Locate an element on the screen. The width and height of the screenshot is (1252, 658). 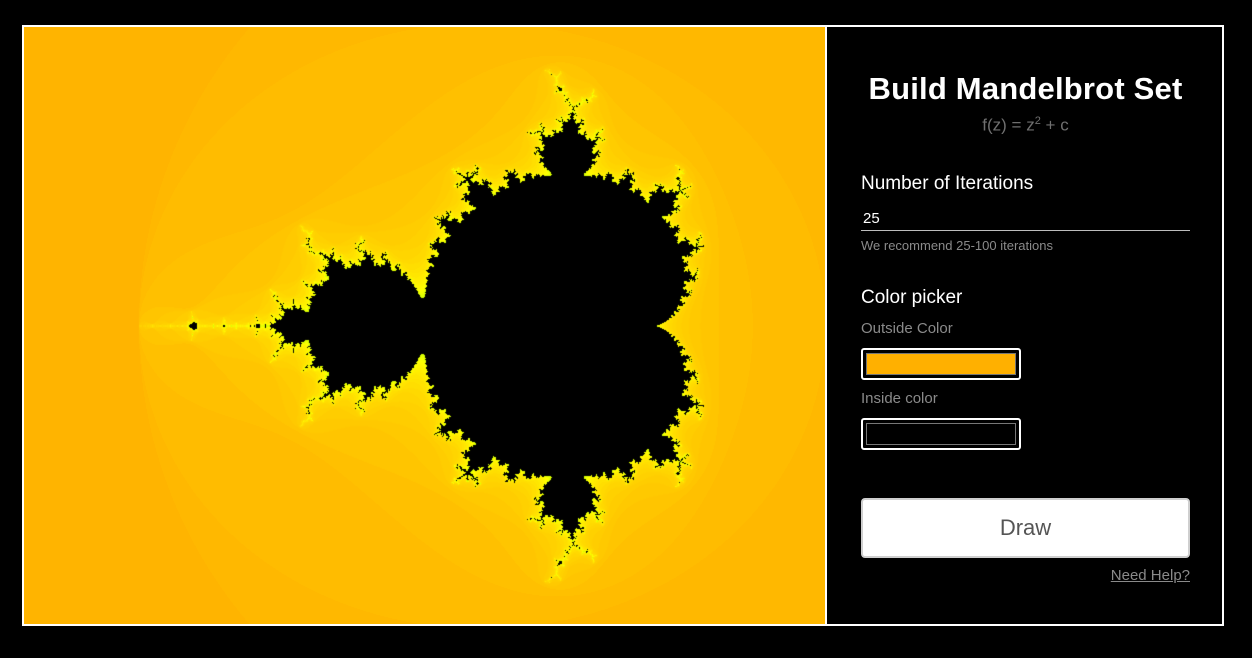
outside-color-swatch is located at coordinates (941, 363).